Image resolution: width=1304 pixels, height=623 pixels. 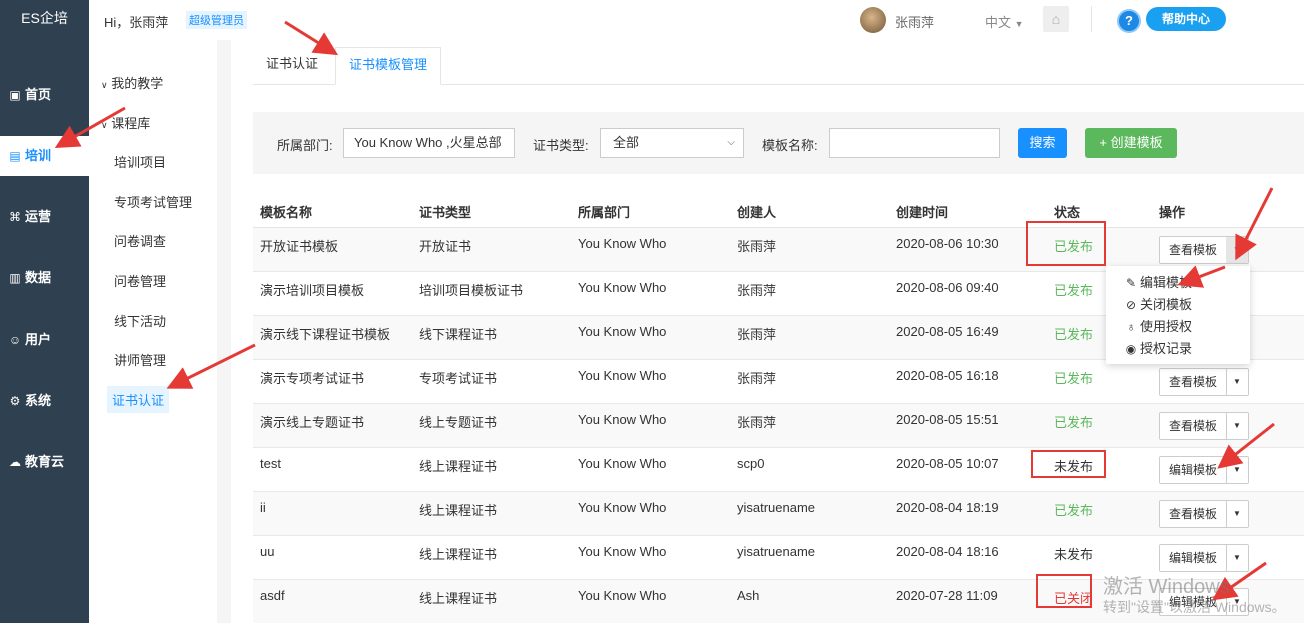 I want to click on dept-label: 所属部门:, so click(x=305, y=145).